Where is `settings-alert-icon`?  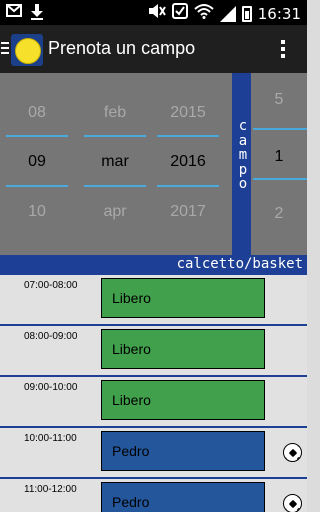 settings-alert-icon is located at coordinates (179, 13).